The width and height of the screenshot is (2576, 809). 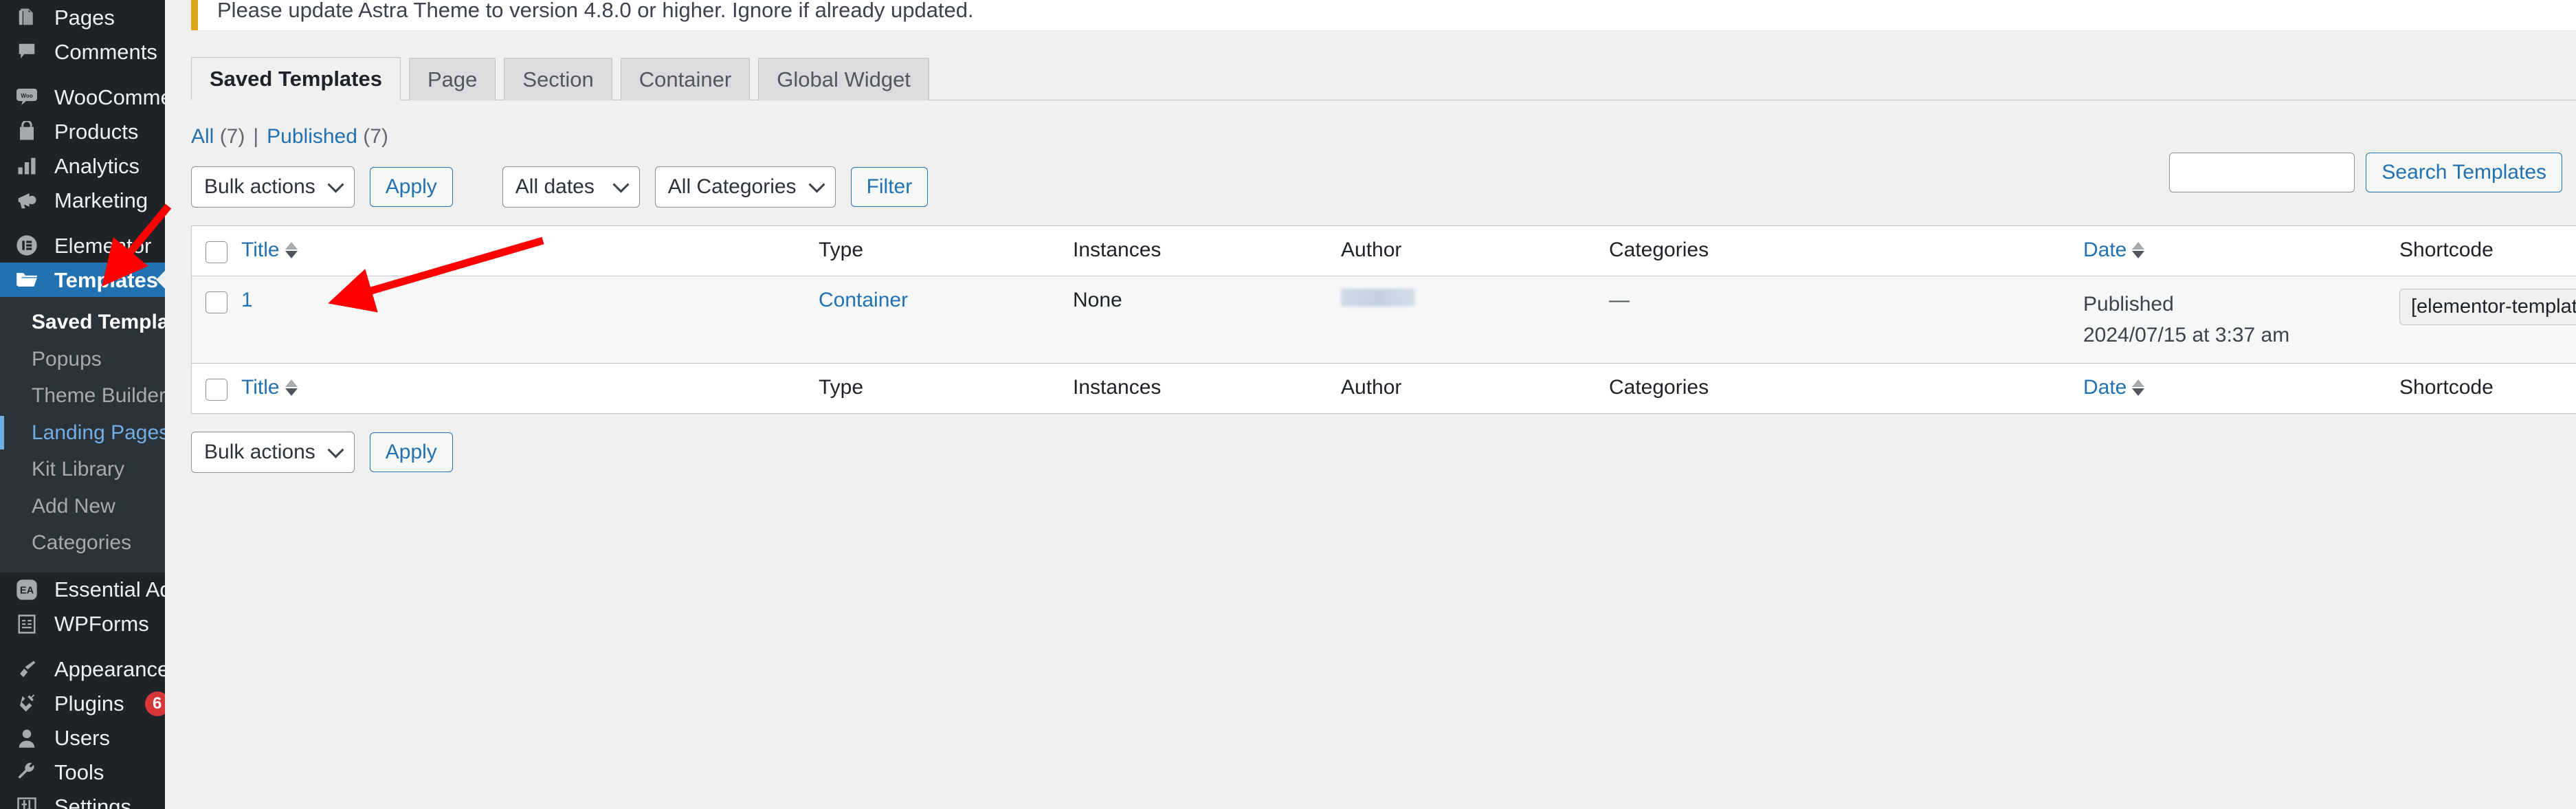 What do you see at coordinates (82, 469) in the screenshot?
I see `submenu-item-kit-library: Kit Library` at bounding box center [82, 469].